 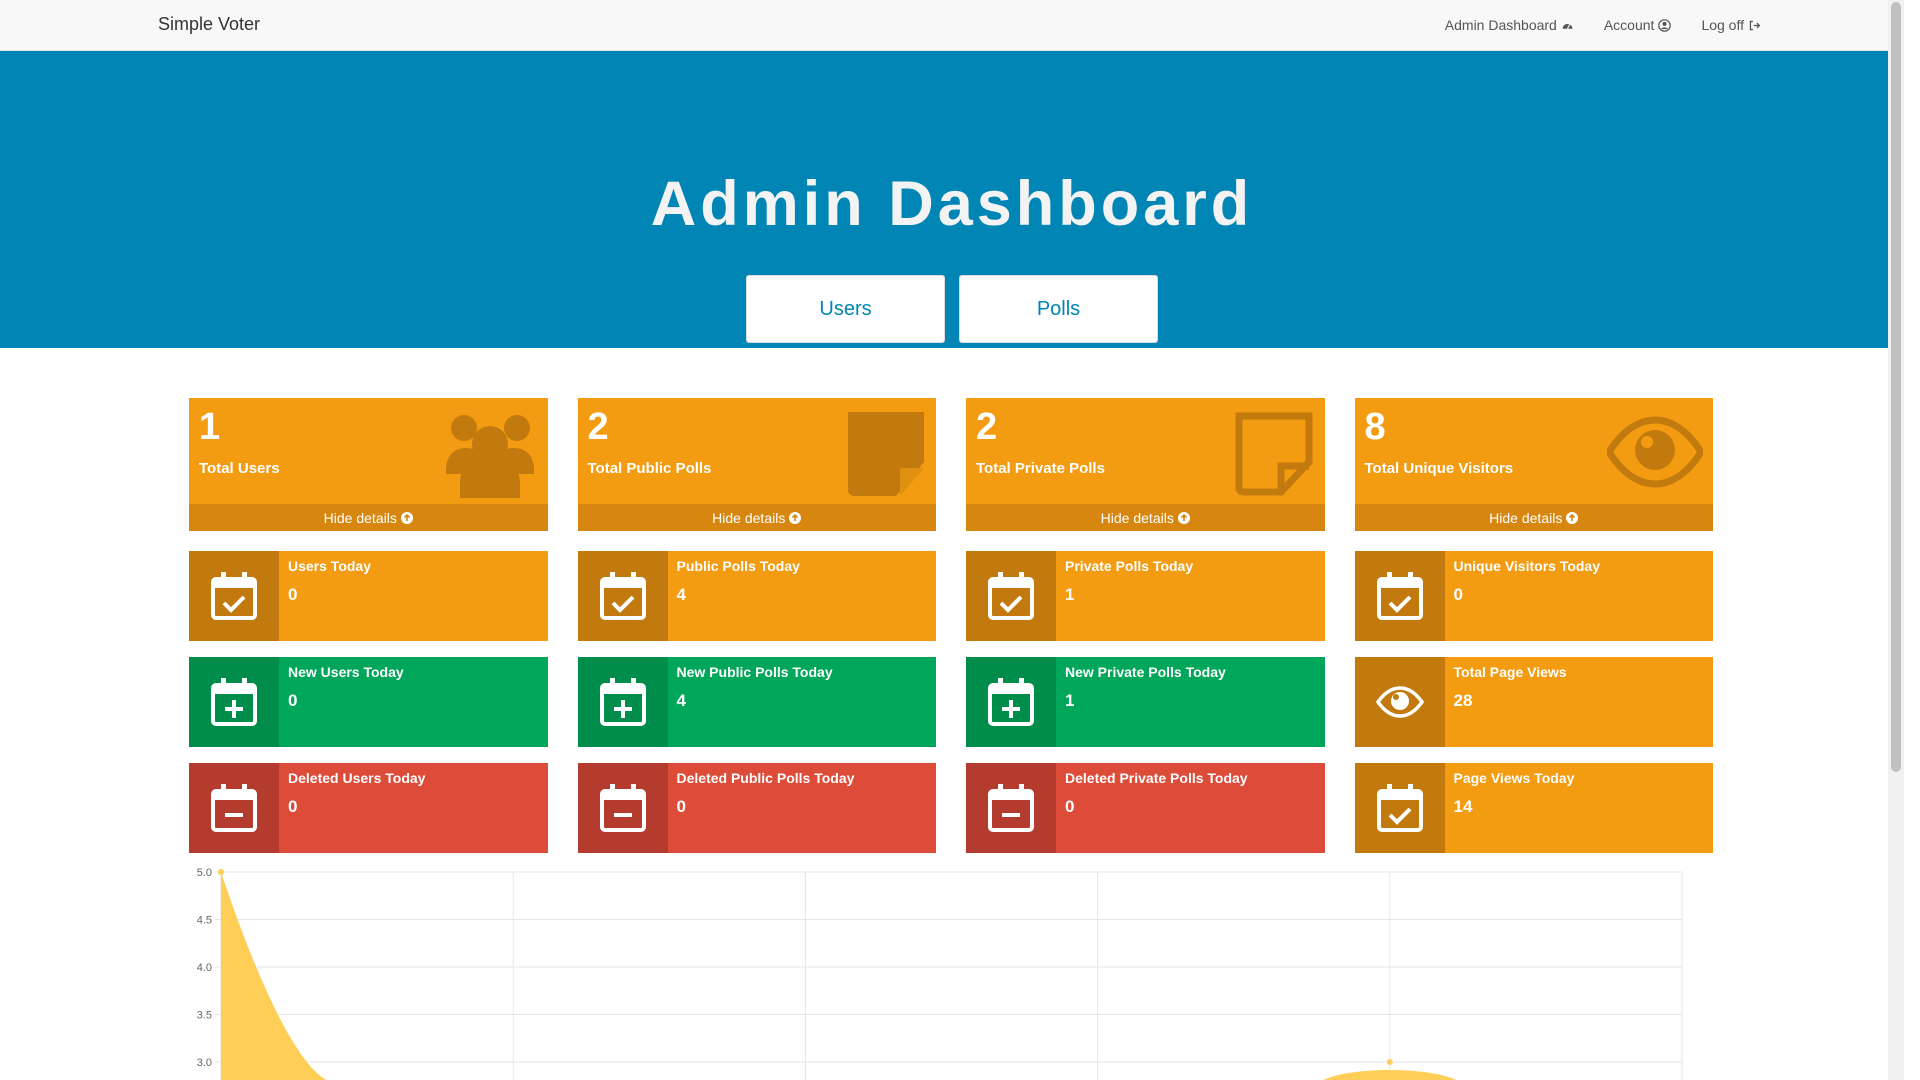 I want to click on new-users-today-card: New Users Today 0, so click(x=368, y=702).